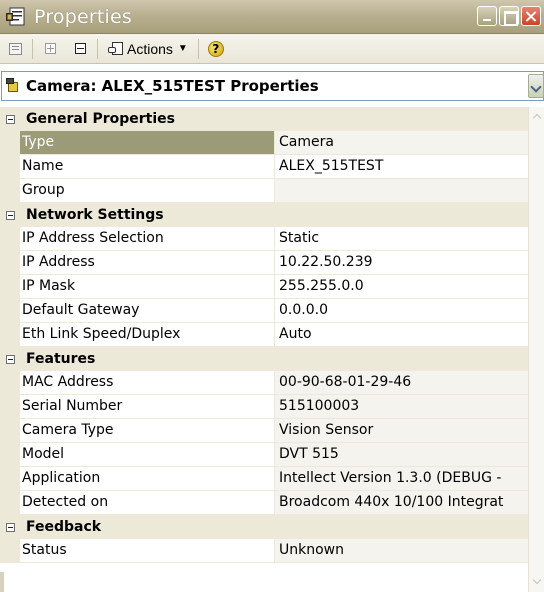 The width and height of the screenshot is (544, 592). Describe the element at coordinates (272, 49) in the screenshot. I see `toolbar: Actions ▼ ?` at that location.